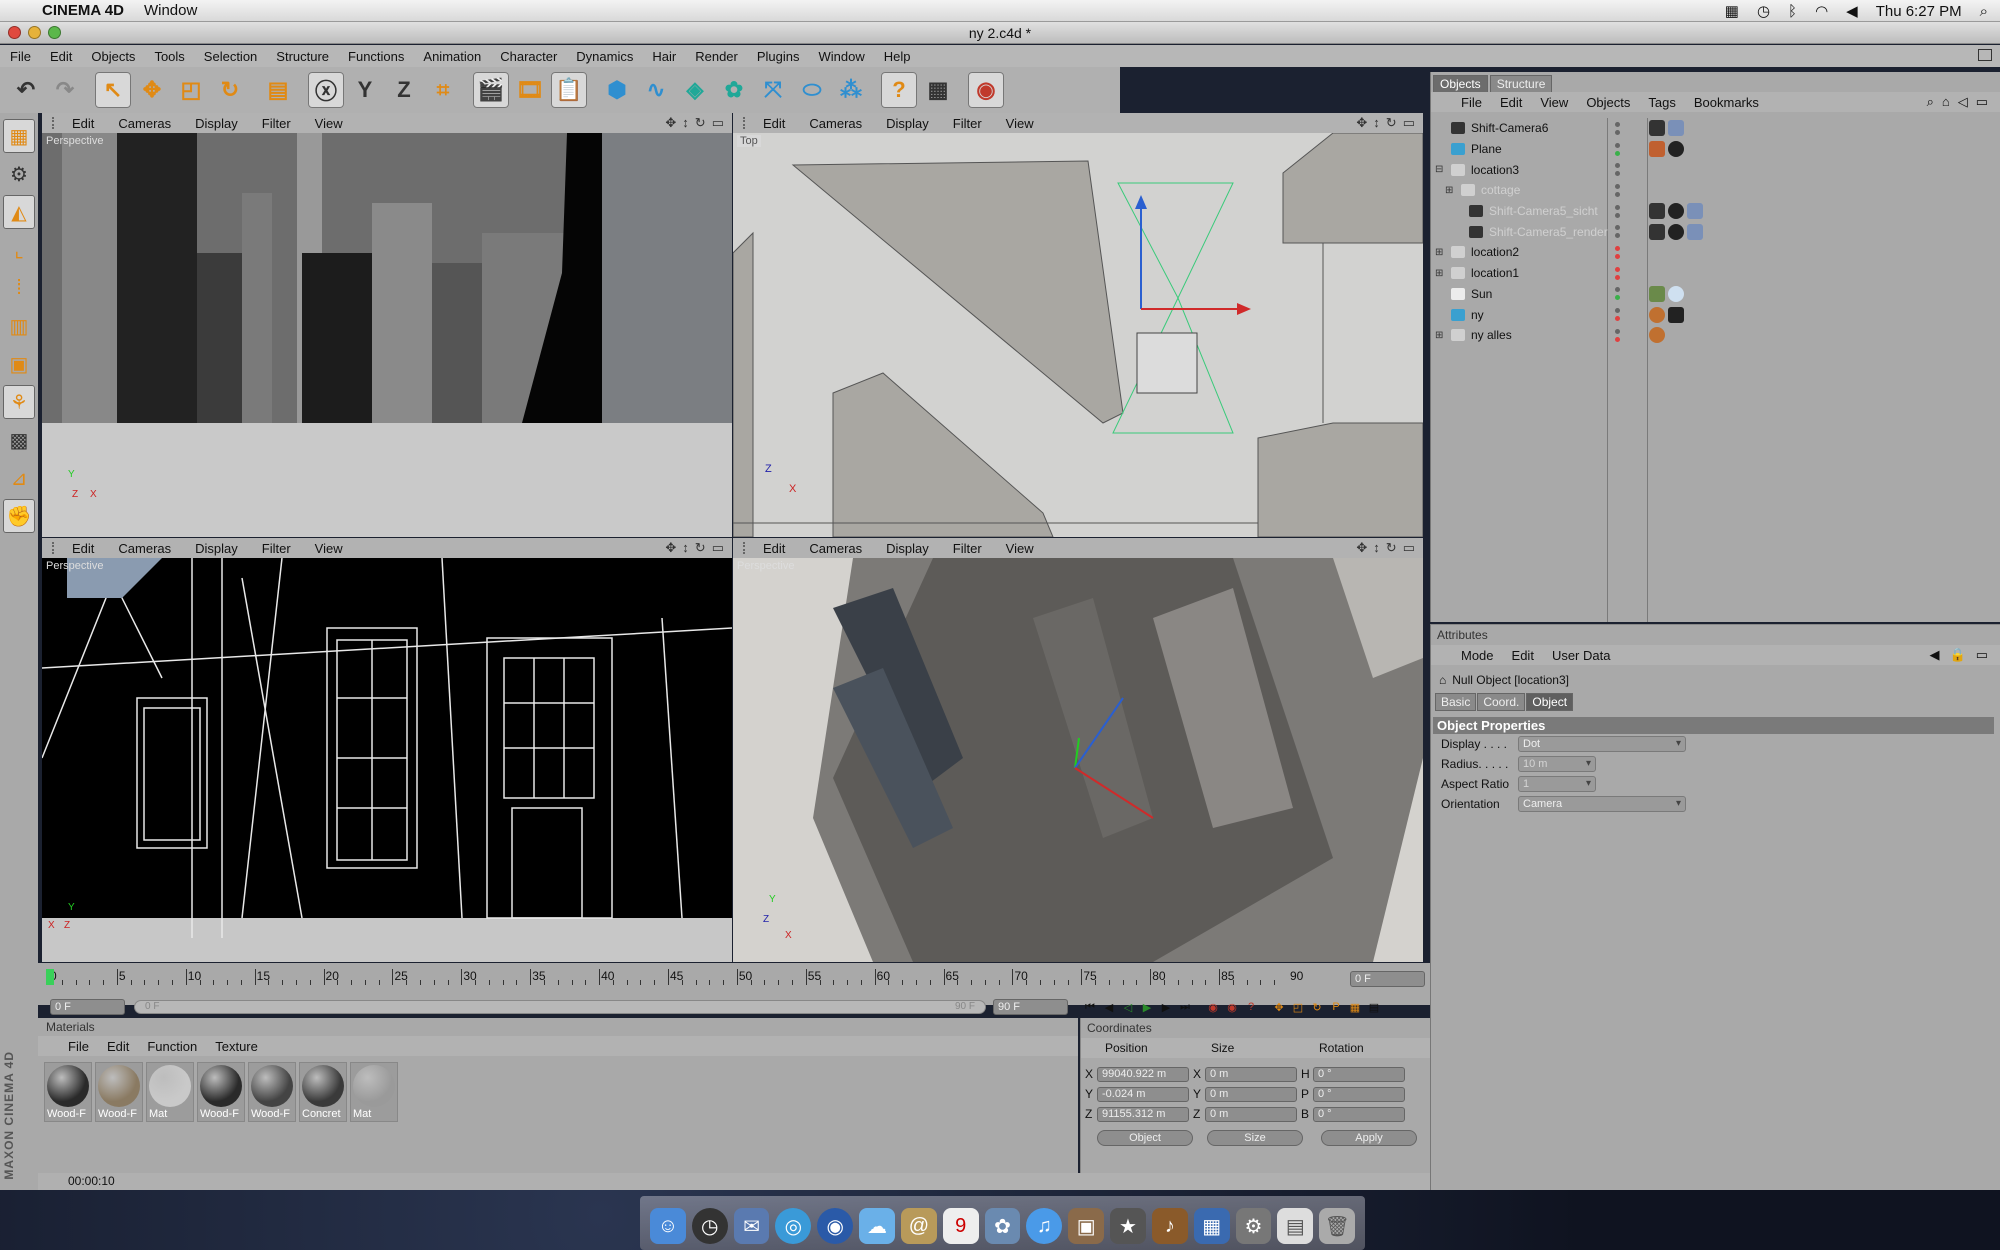 The image size is (2000, 1250). What do you see at coordinates (1571, 335) in the screenshot?
I see `object-name: ny alles` at bounding box center [1571, 335].